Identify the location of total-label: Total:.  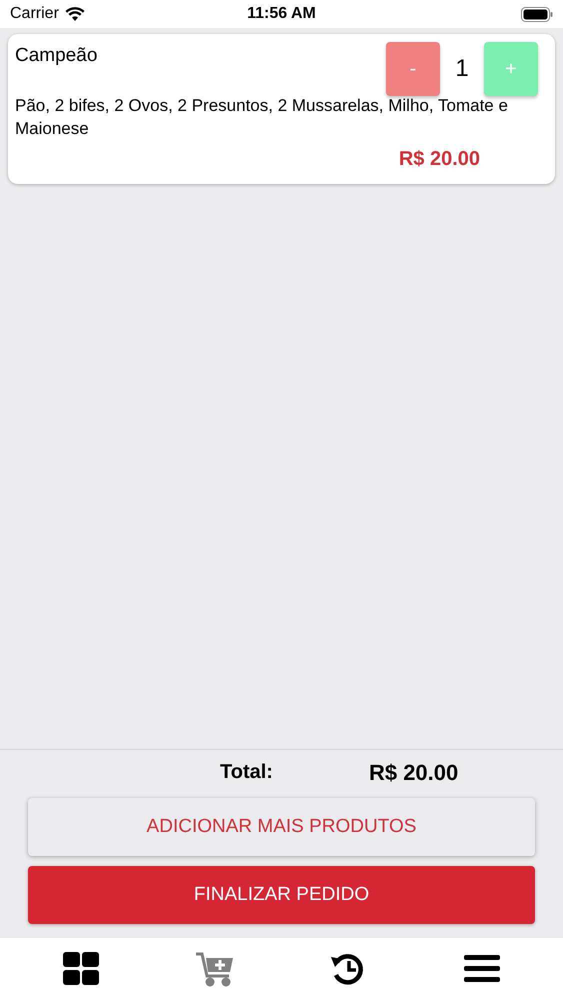
(246, 772).